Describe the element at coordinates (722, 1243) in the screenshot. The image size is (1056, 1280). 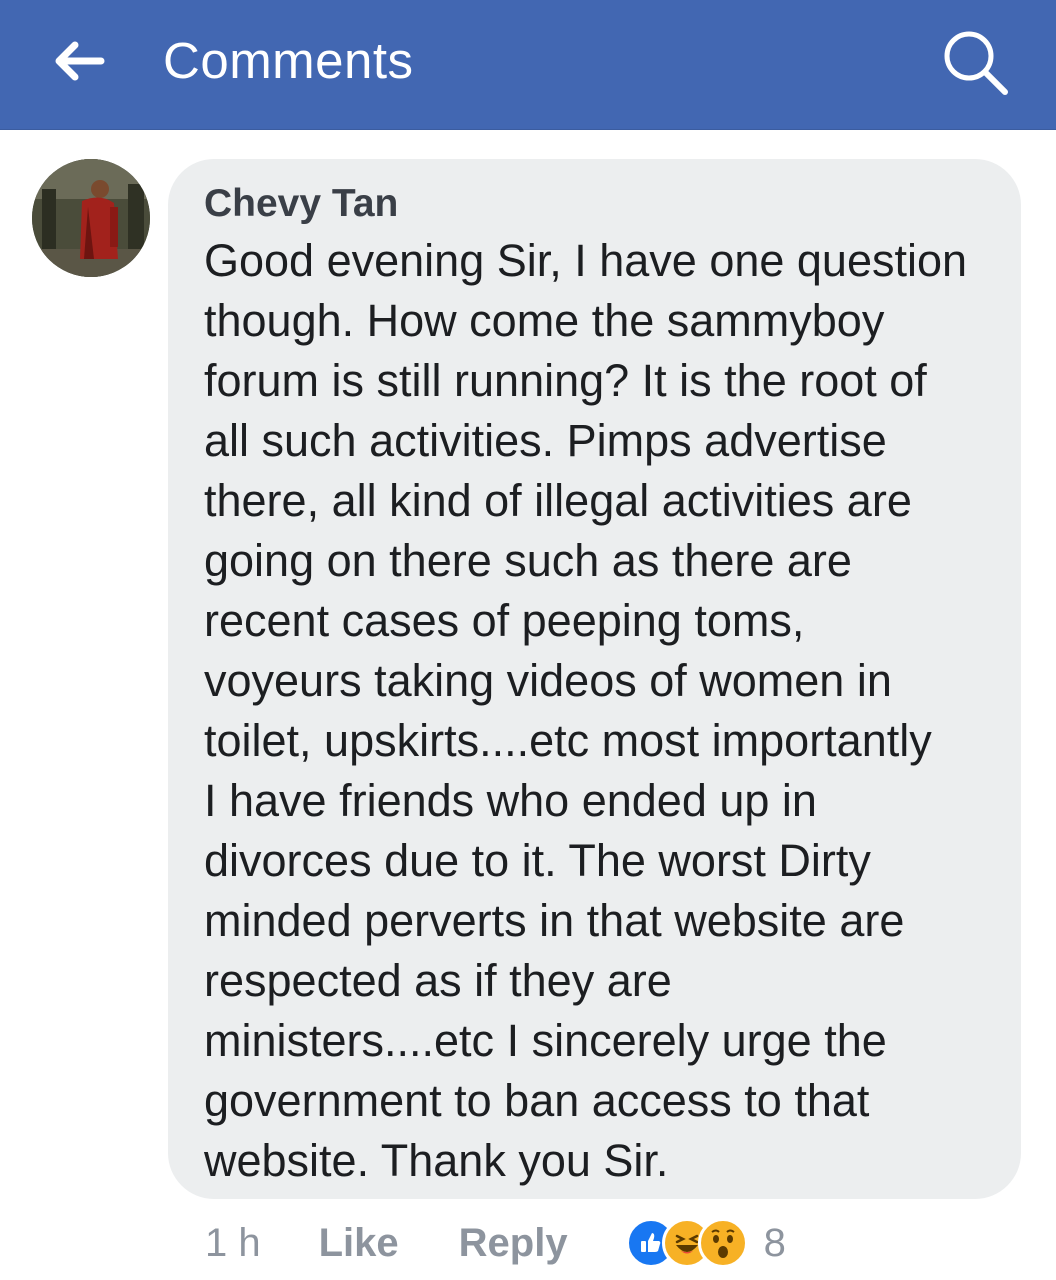
I see `wow-reaction-icon` at that location.